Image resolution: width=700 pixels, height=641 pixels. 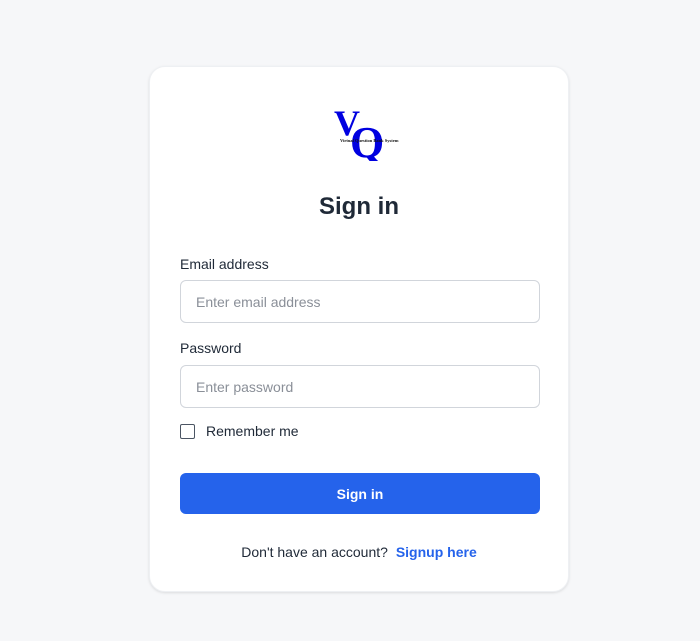 What do you see at coordinates (367, 133) in the screenshot?
I see `app-logo: V Q Virtual Question Bank System` at bounding box center [367, 133].